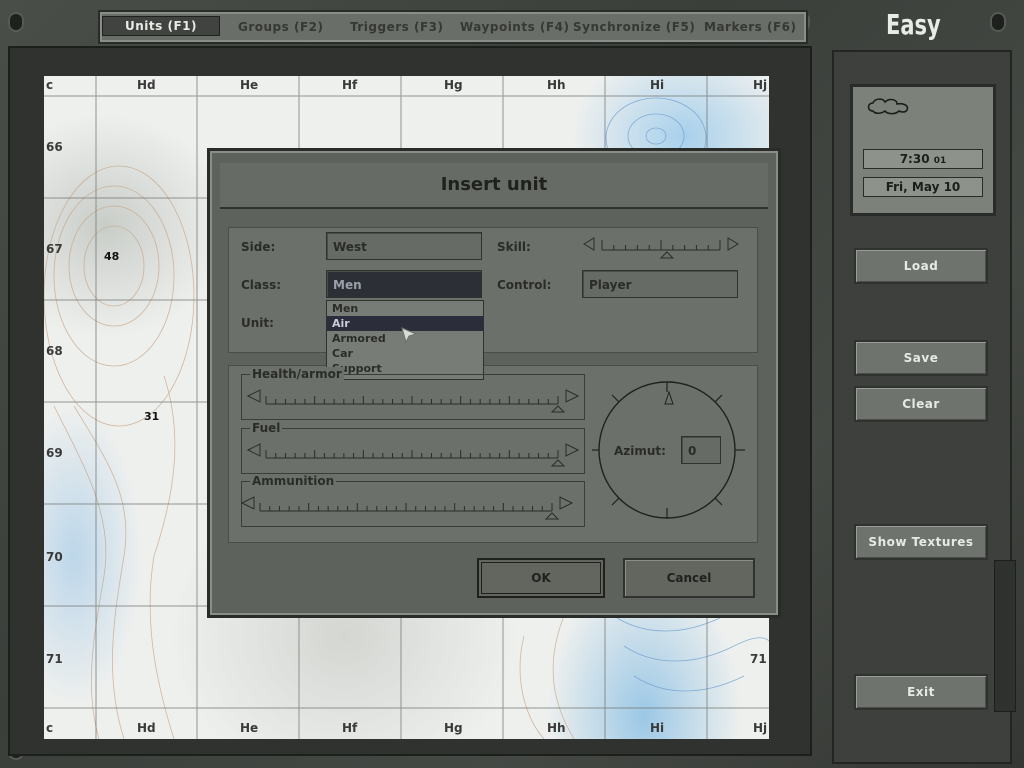 The height and width of the screenshot is (768, 1024). I want to click on class-label: Class:, so click(261, 285).